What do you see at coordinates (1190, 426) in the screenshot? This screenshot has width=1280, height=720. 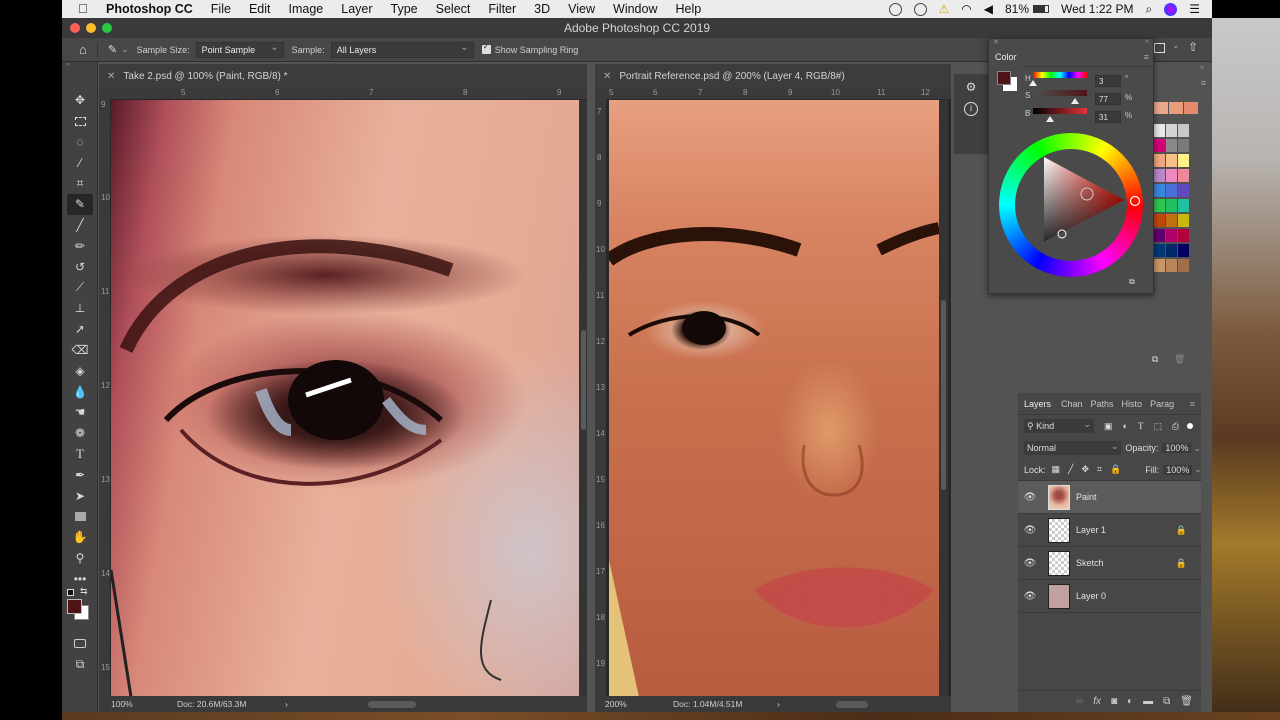 I see `filter-toggle` at bounding box center [1190, 426].